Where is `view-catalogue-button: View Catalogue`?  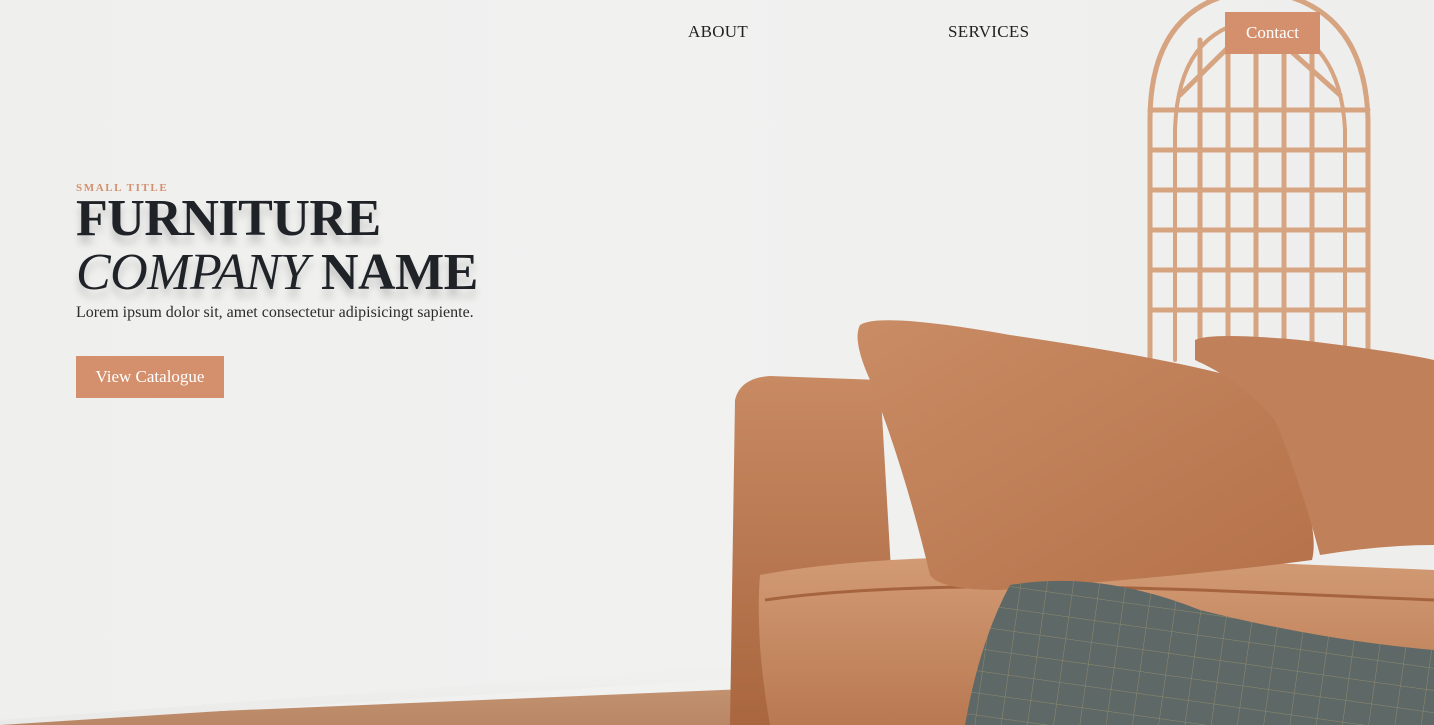
view-catalogue-button: View Catalogue is located at coordinates (150, 377).